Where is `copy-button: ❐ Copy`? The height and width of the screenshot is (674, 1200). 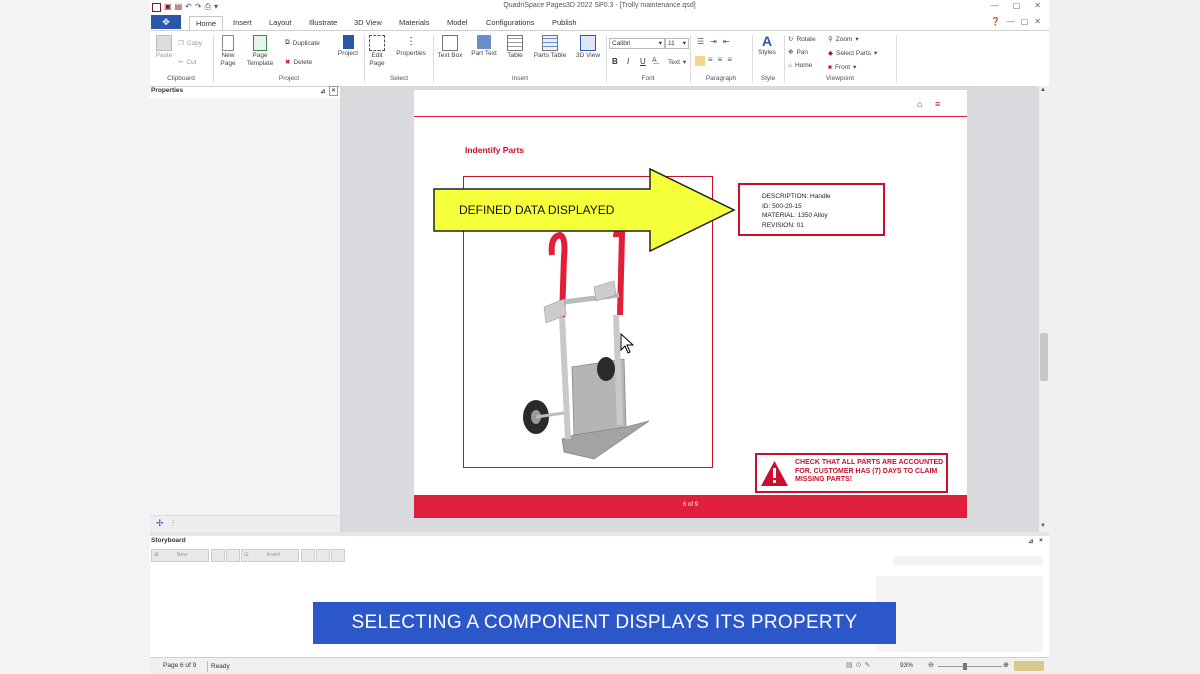 copy-button: ❐ Copy is located at coordinates (190, 43).